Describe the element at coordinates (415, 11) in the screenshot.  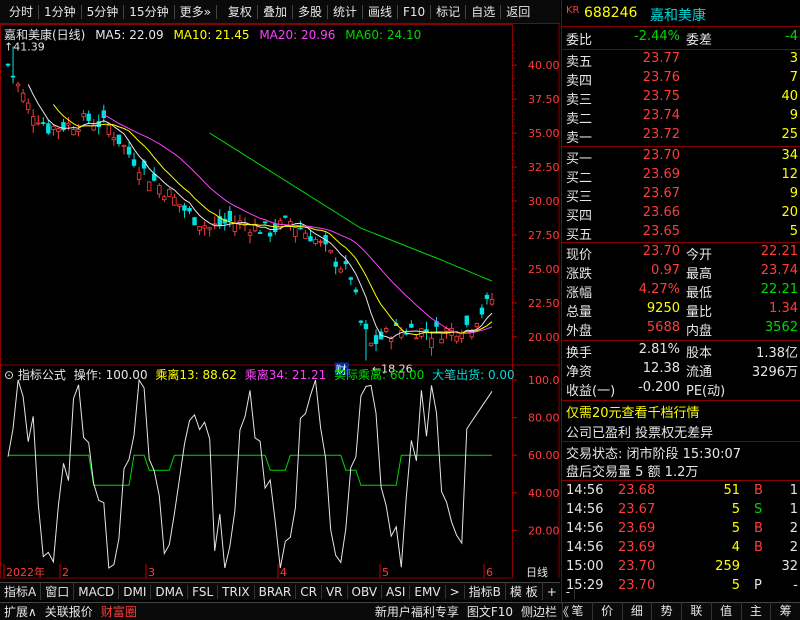
I see `toolbar-btn-10: F10` at that location.